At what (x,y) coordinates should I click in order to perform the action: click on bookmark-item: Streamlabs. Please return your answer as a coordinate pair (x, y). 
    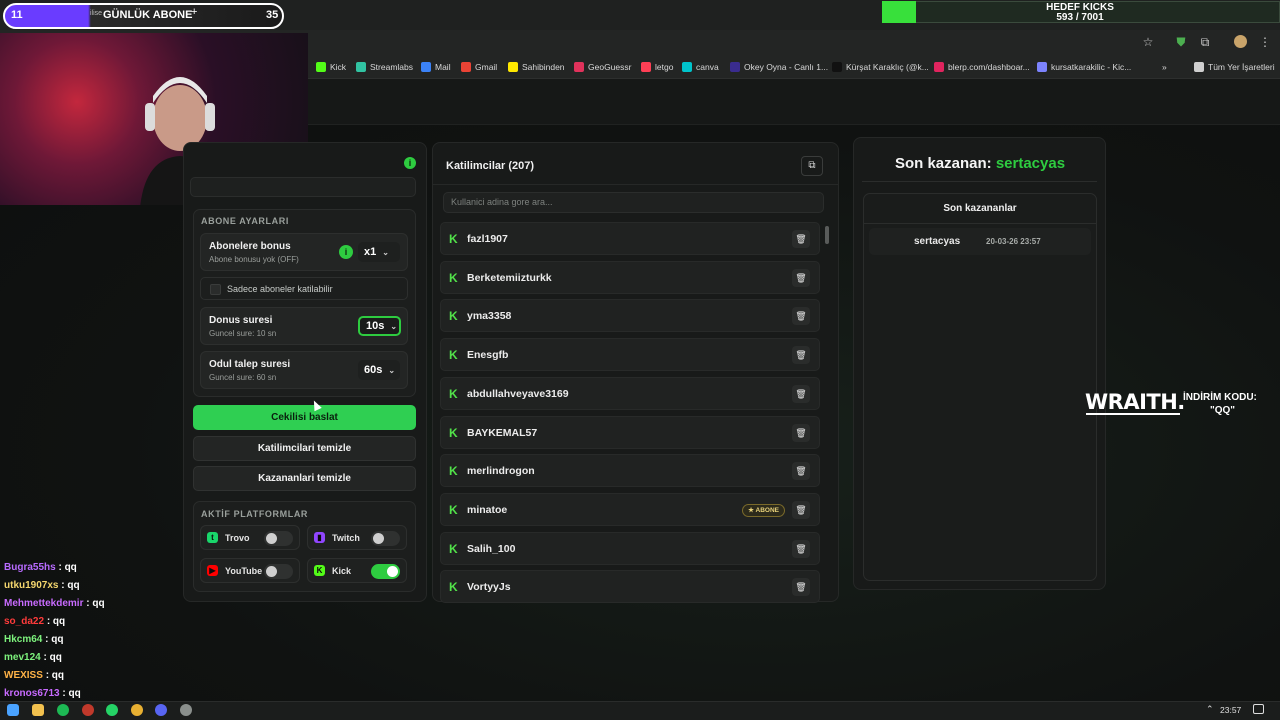
    Looking at the image, I should click on (384, 67).